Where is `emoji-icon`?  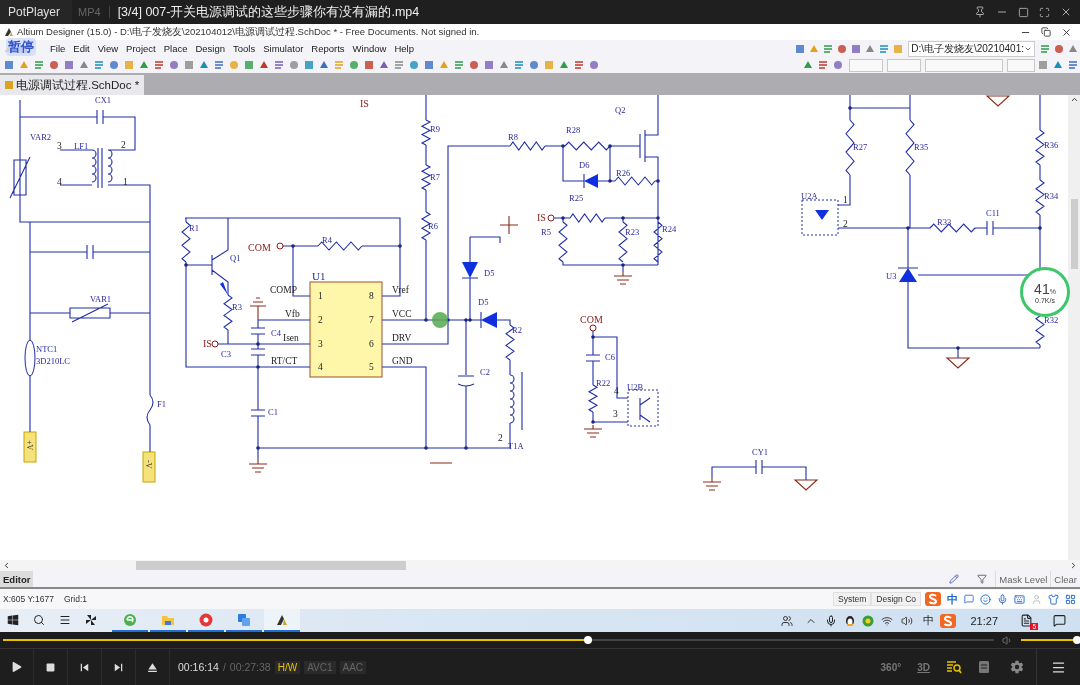 emoji-icon is located at coordinates (985, 599).